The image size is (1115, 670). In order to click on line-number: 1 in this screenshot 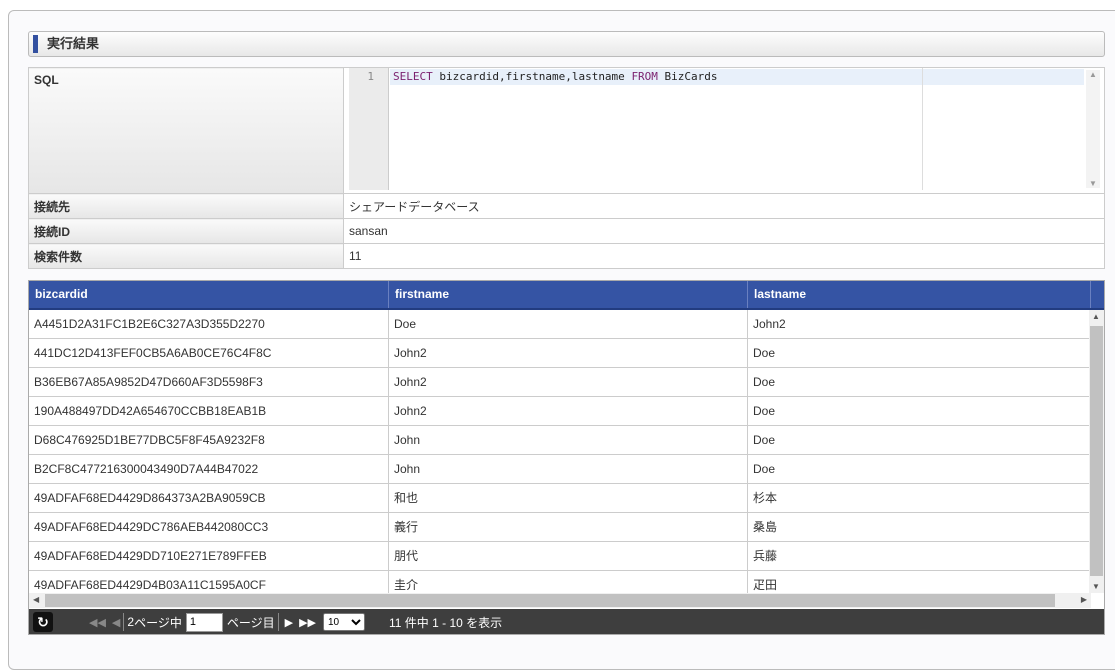, I will do `click(369, 129)`.